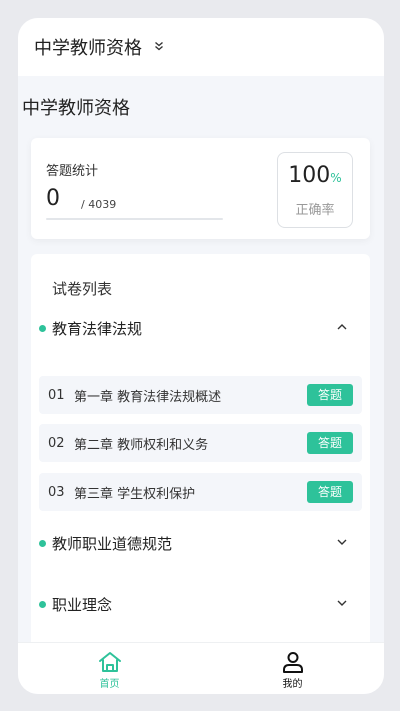  What do you see at coordinates (88, 47) in the screenshot?
I see `header-title: 中学教师资格` at bounding box center [88, 47].